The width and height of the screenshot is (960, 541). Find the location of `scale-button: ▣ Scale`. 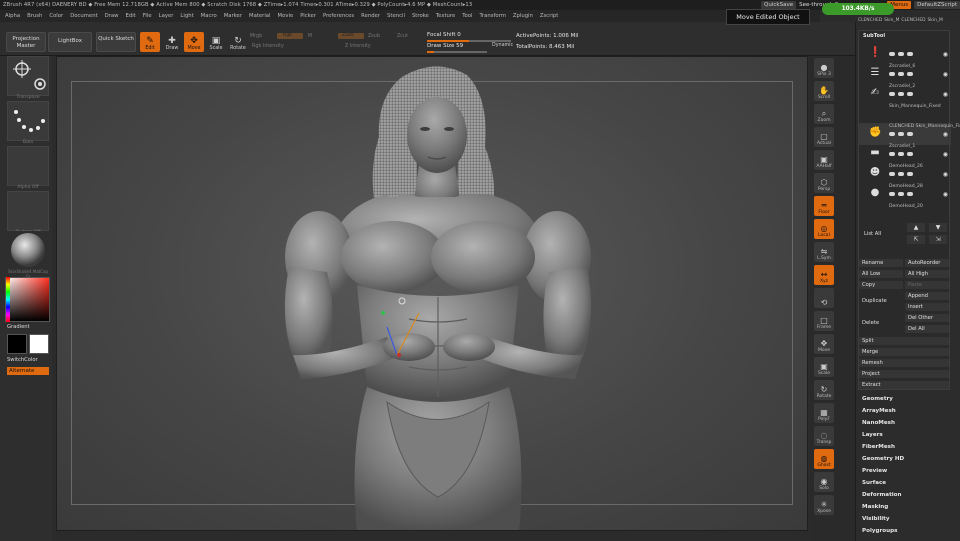

scale-button: ▣ Scale is located at coordinates (216, 42).